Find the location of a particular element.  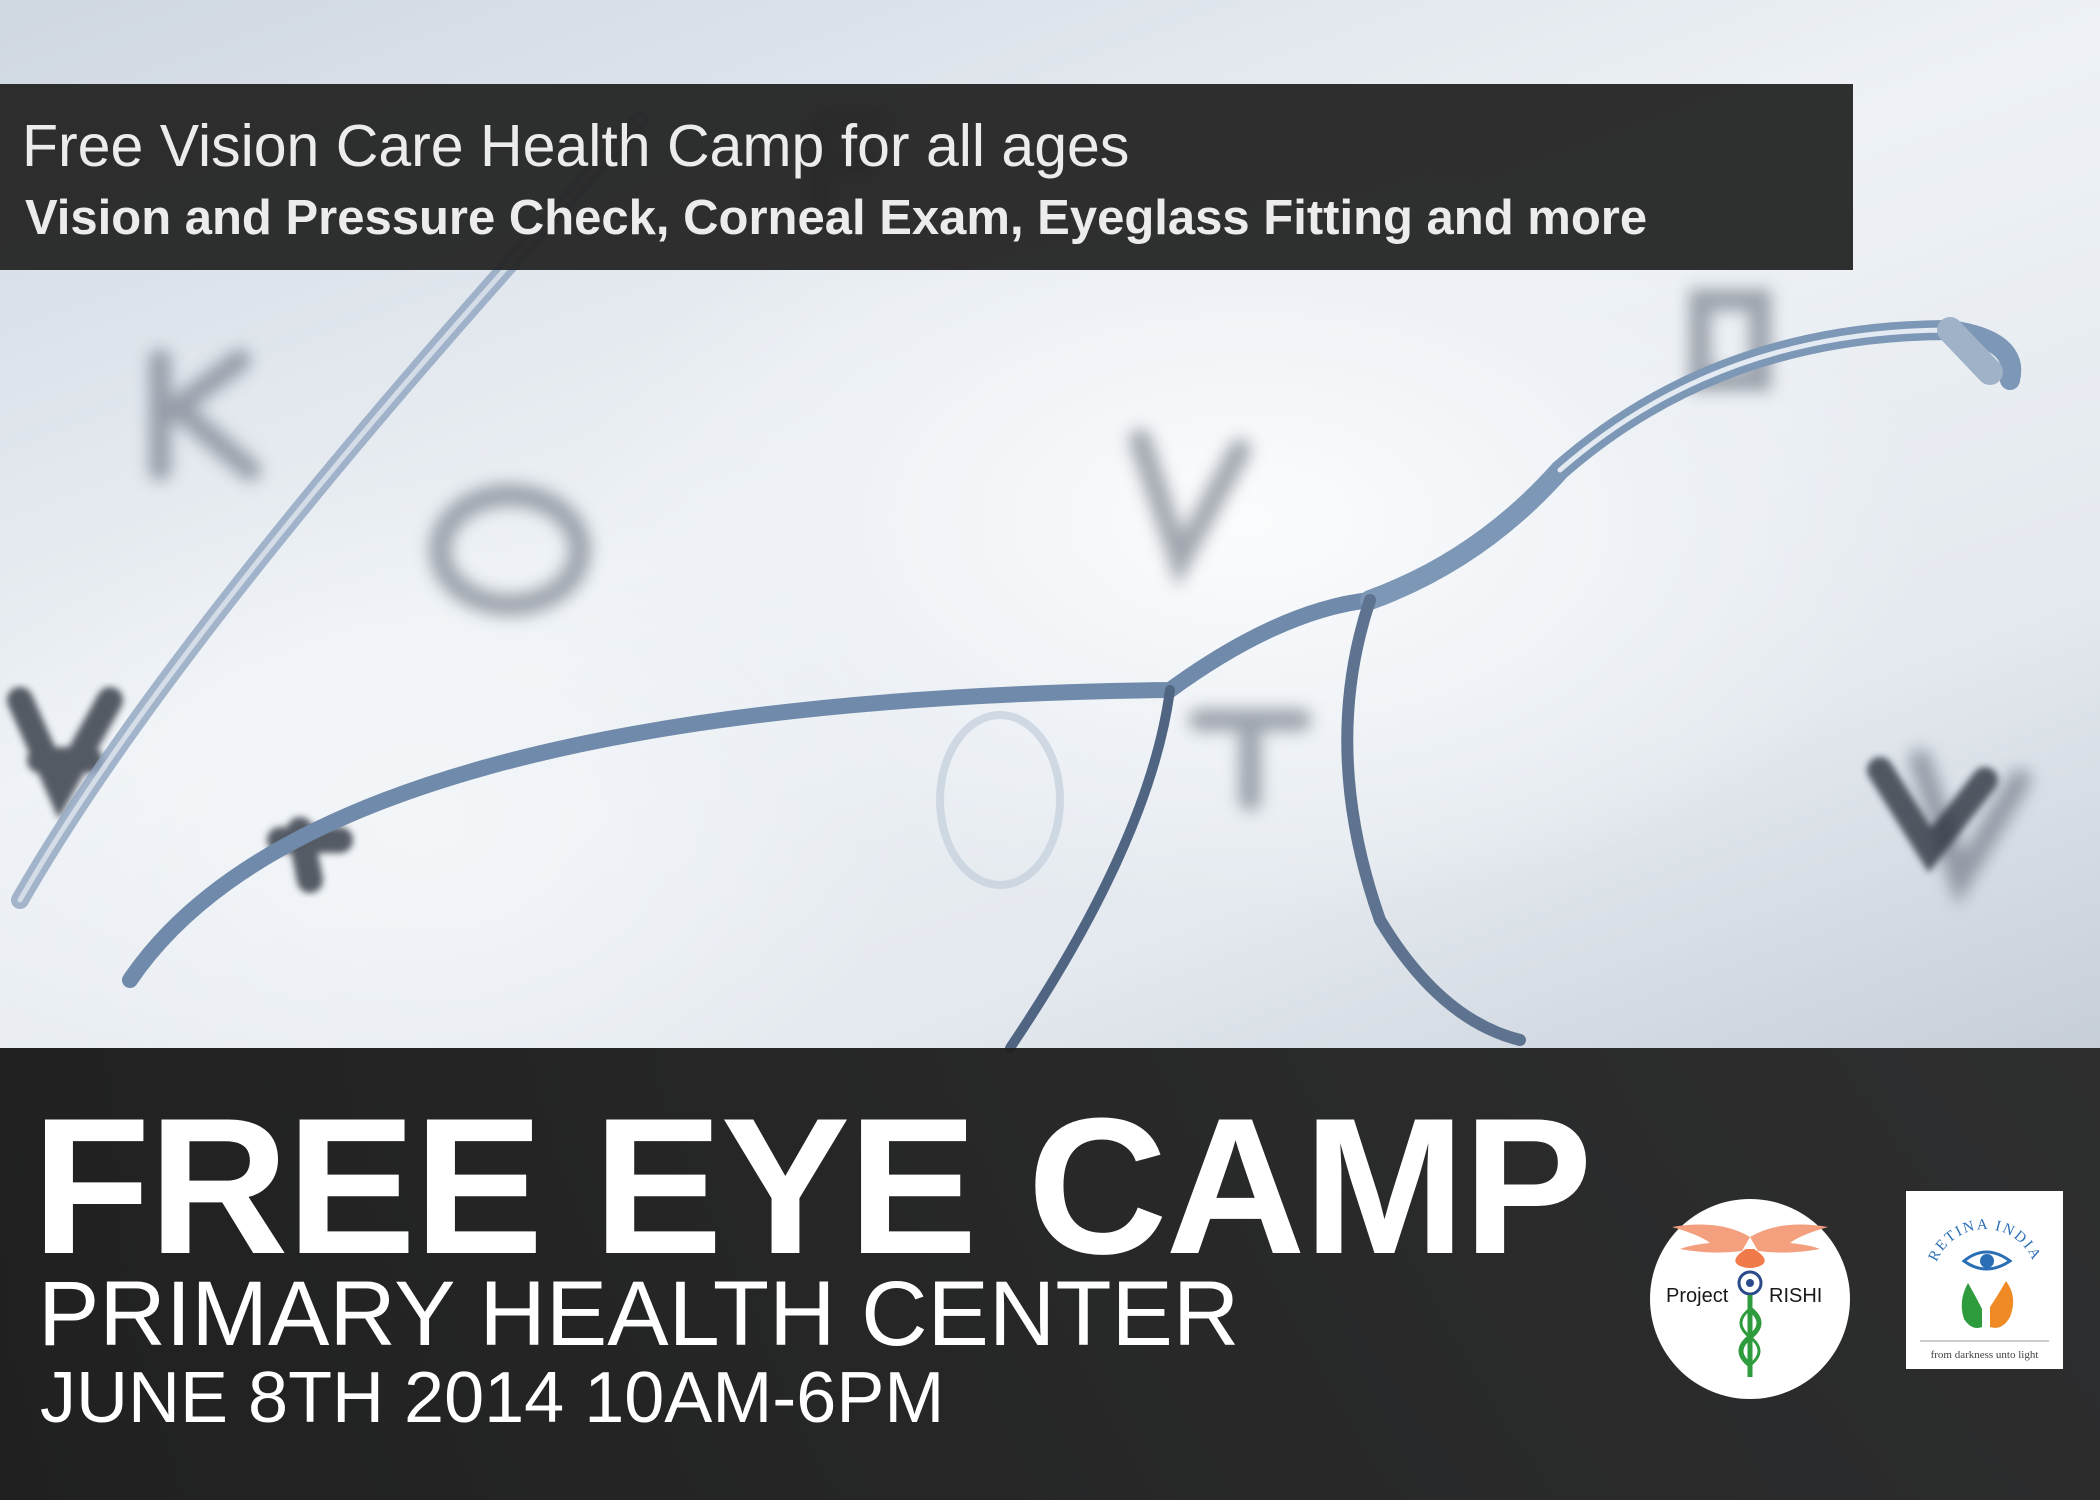

rishi-logo-word-rishi: RISHI is located at coordinates (1796, 1296).